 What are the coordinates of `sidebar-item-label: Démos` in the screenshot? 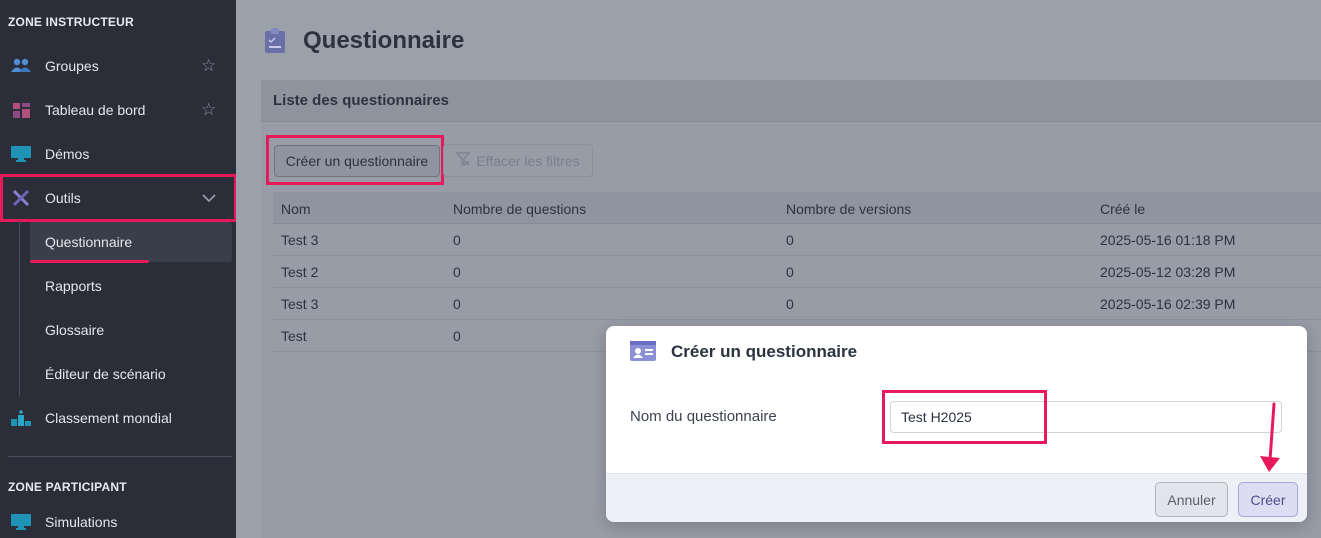 It's located at (67, 154).